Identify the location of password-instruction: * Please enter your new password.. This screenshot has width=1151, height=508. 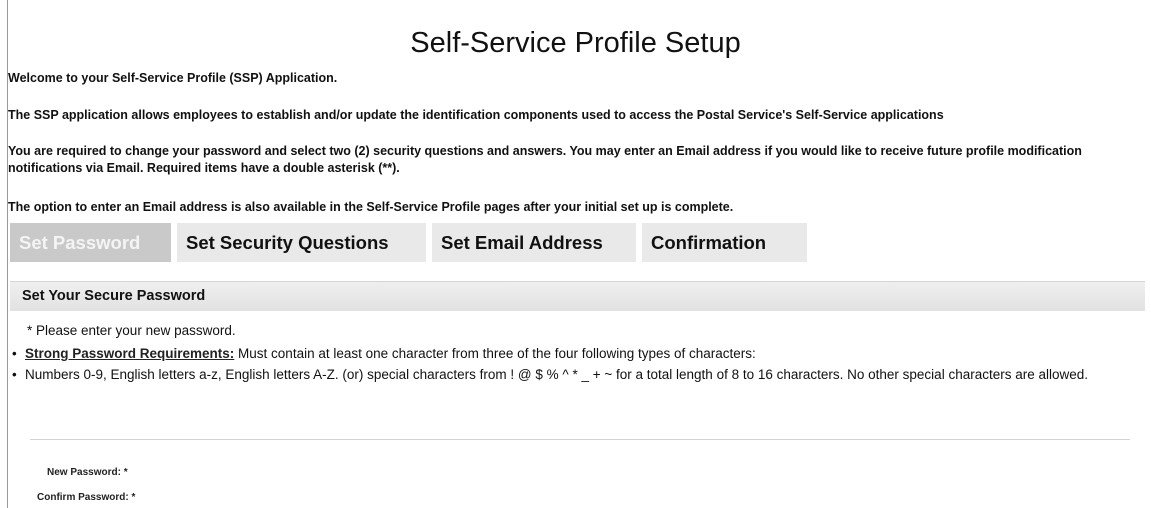
(131, 330).